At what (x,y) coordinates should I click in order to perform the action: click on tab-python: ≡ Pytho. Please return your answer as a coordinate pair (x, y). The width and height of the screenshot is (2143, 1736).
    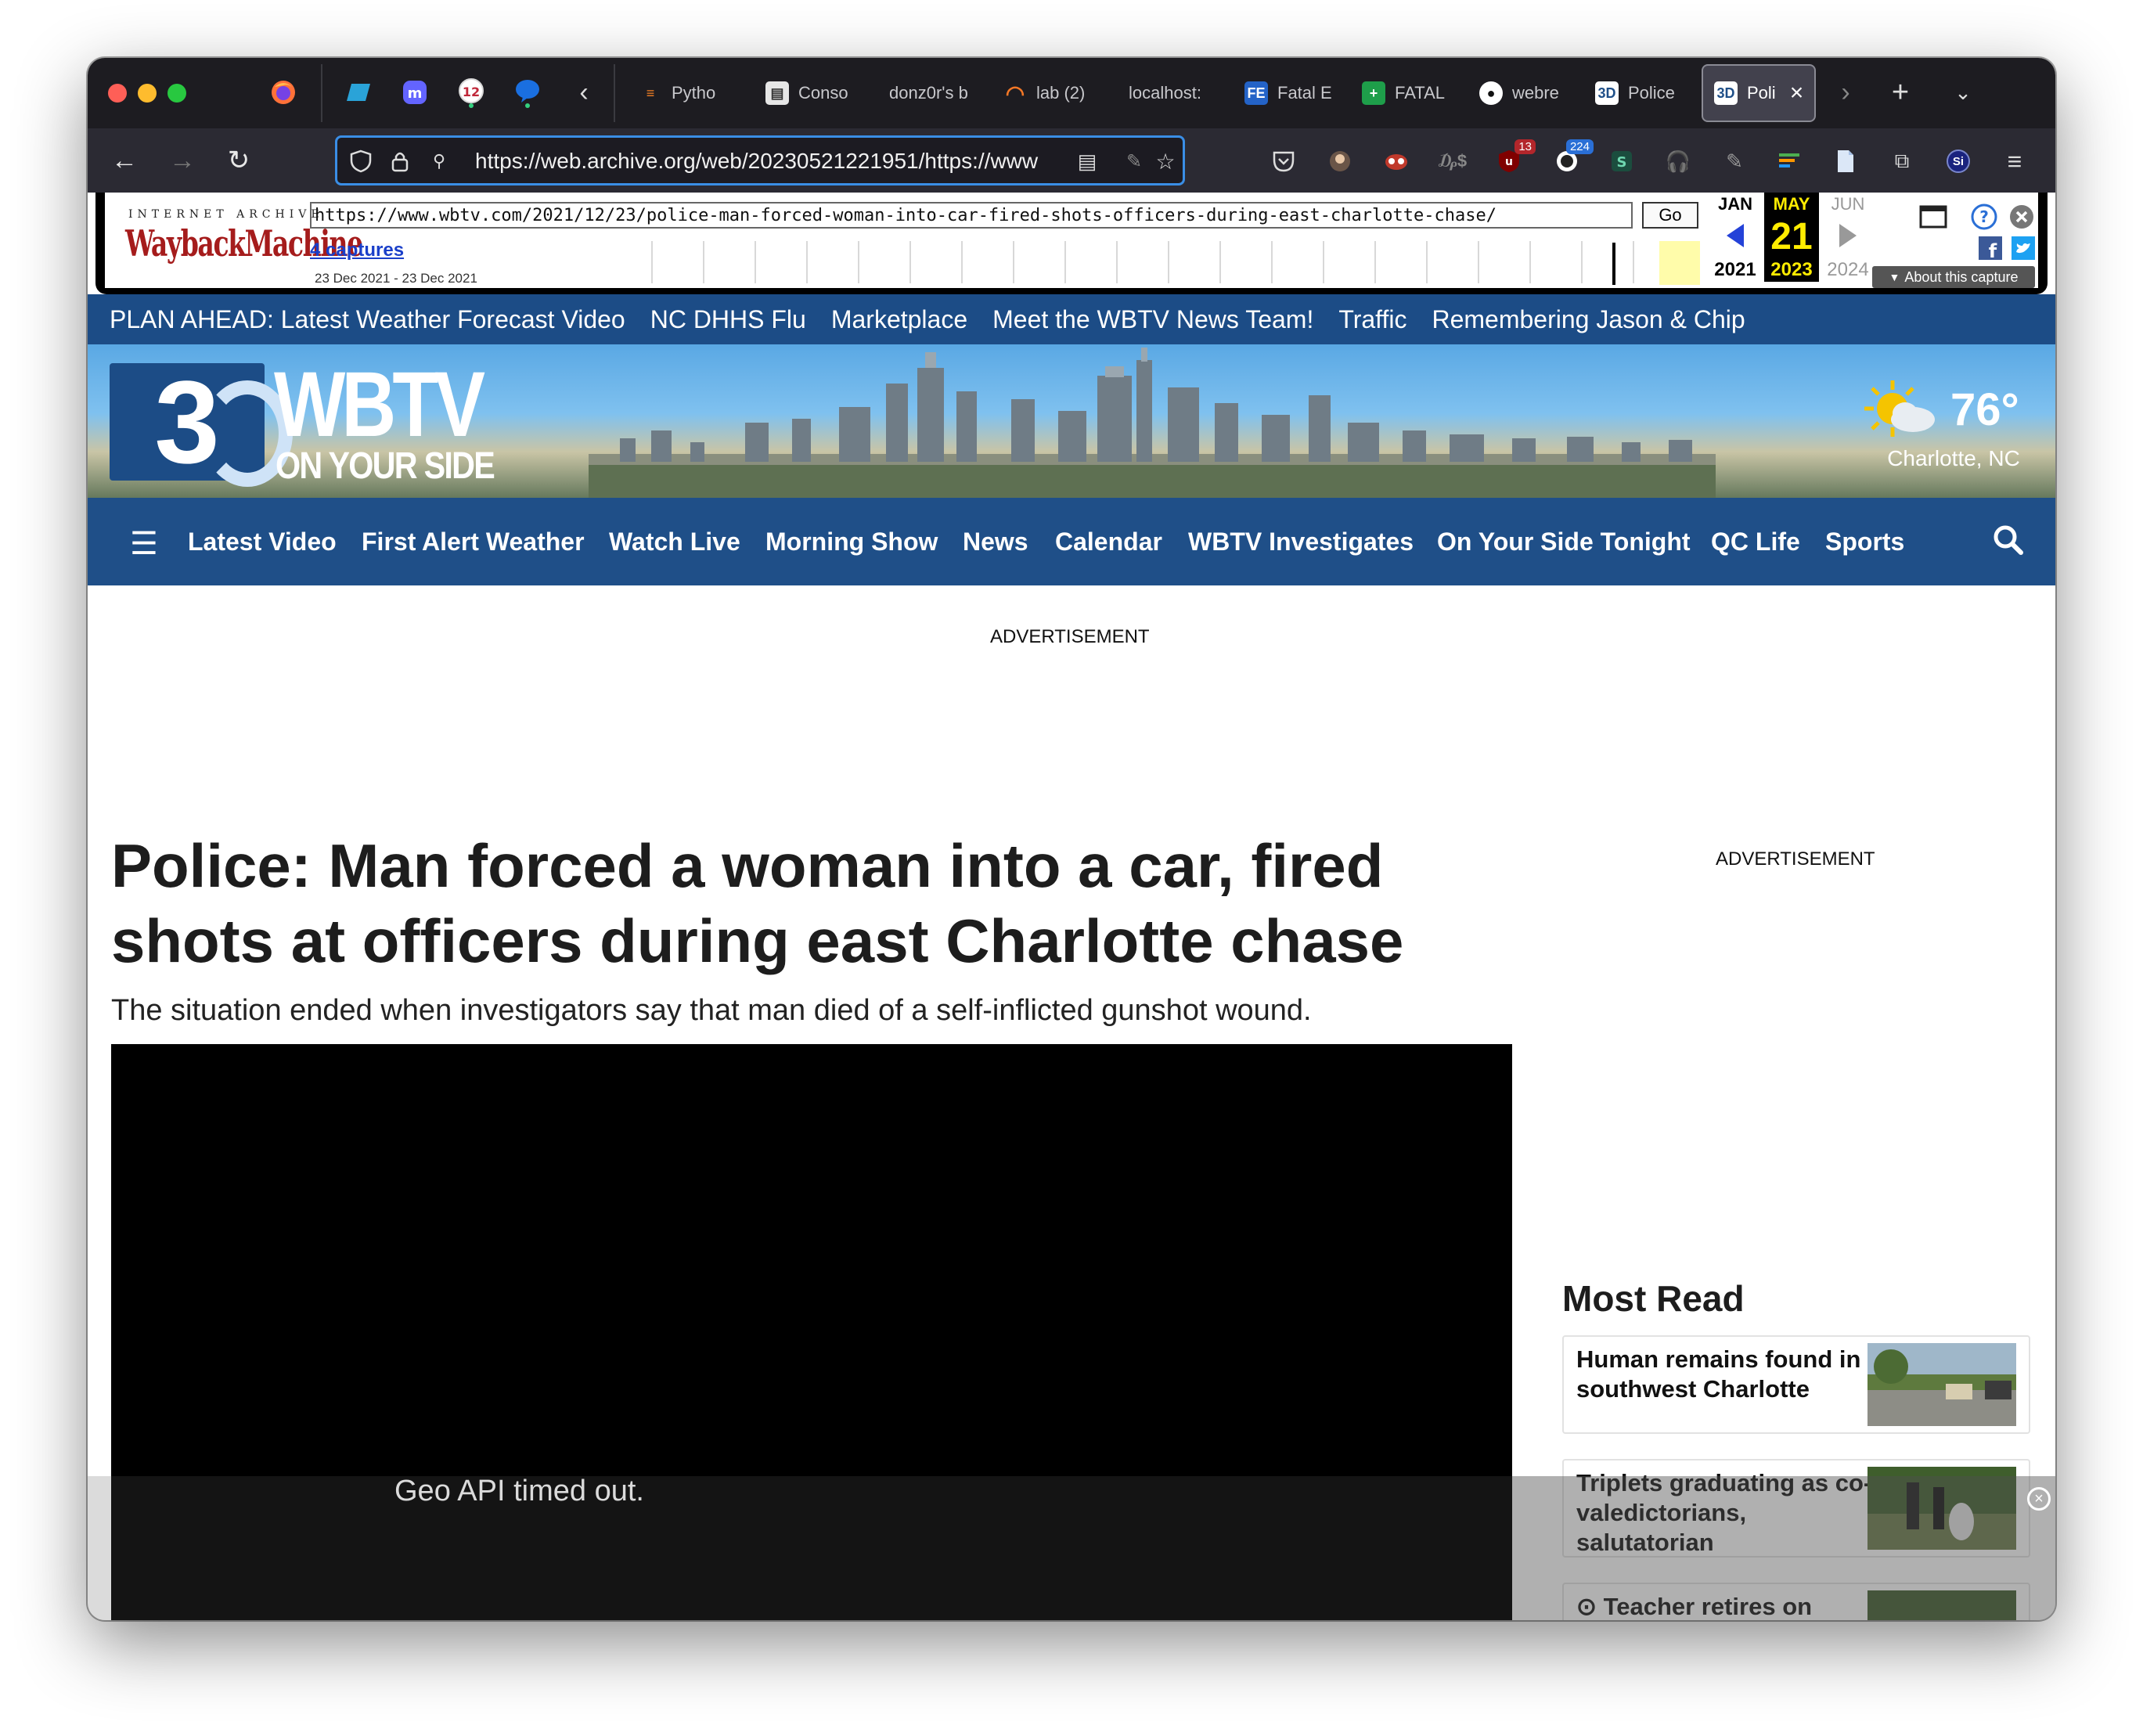
    Looking at the image, I should click on (686, 93).